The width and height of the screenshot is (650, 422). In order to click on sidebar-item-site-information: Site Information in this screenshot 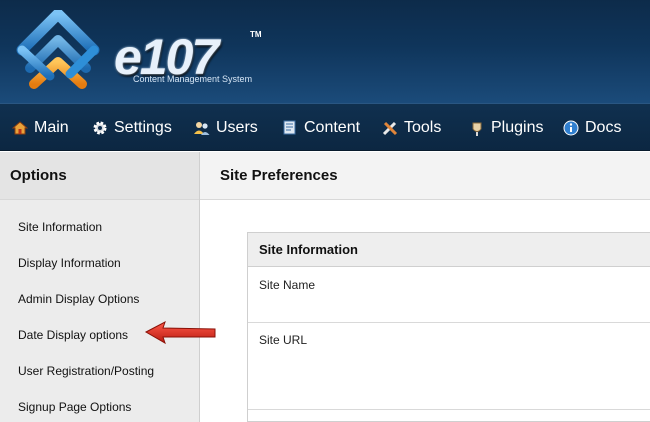, I will do `click(60, 227)`.